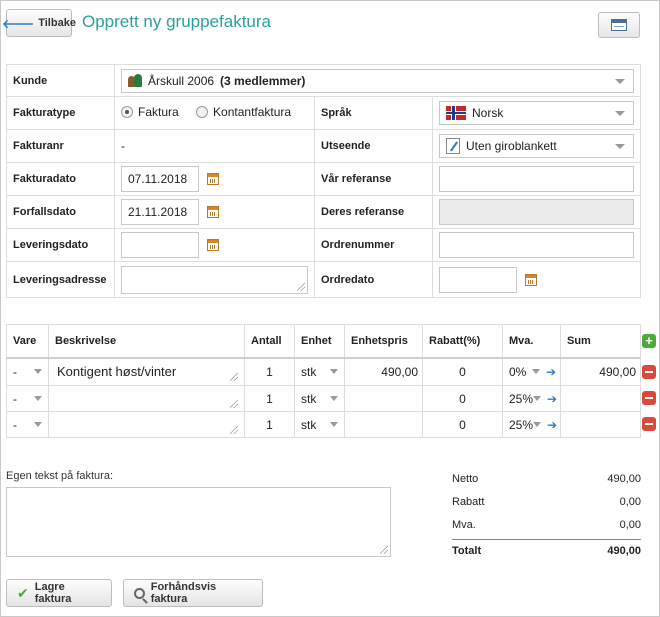 This screenshot has width=660, height=617. I want to click on delivery-date-input, so click(160, 245).